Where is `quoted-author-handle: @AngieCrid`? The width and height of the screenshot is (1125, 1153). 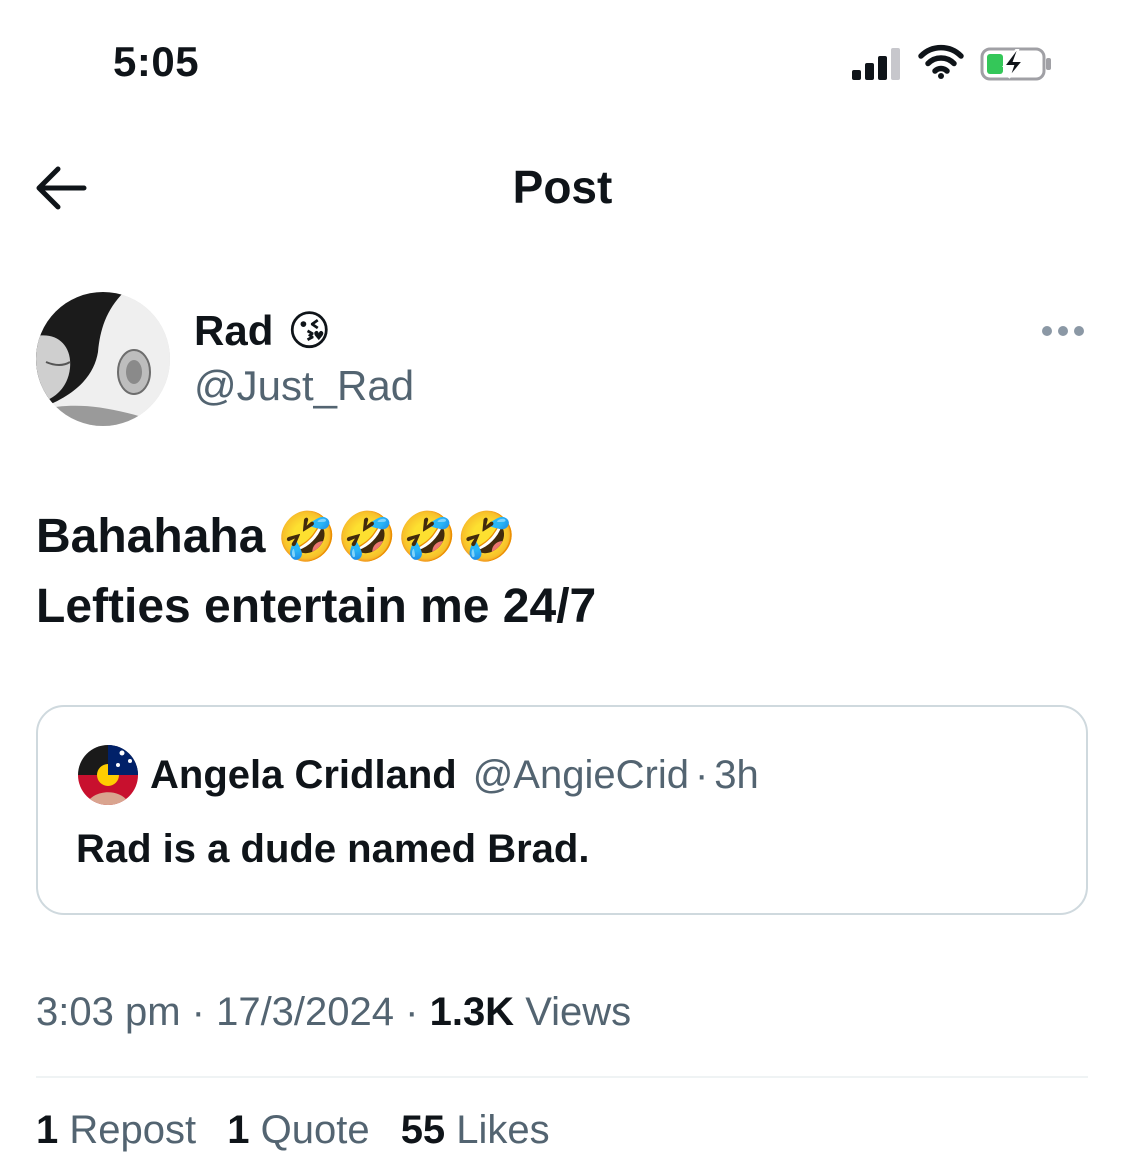
quoted-author-handle: @AngieCrid is located at coordinates (580, 775).